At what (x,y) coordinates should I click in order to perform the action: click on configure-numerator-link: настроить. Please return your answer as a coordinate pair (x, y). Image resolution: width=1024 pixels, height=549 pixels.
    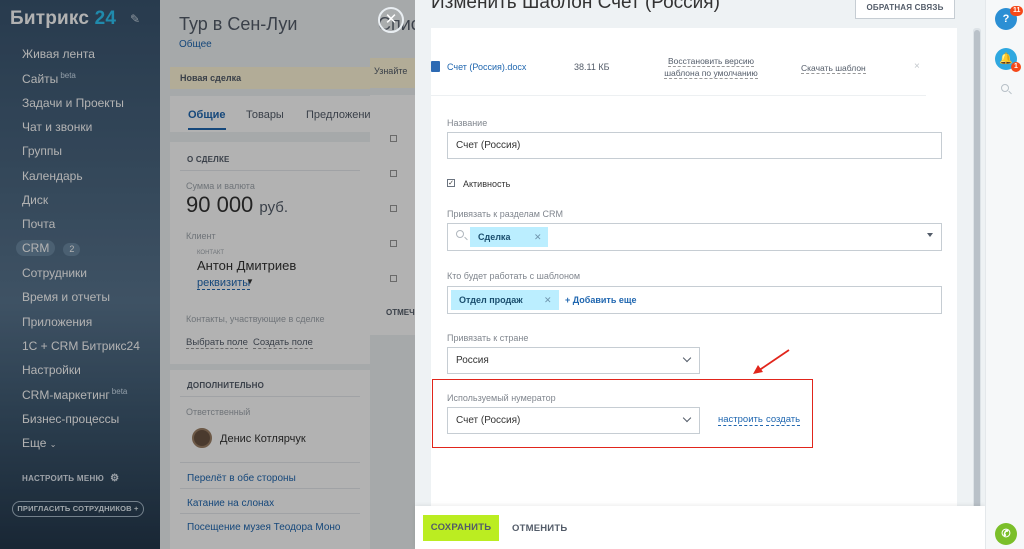
    Looking at the image, I should click on (740, 420).